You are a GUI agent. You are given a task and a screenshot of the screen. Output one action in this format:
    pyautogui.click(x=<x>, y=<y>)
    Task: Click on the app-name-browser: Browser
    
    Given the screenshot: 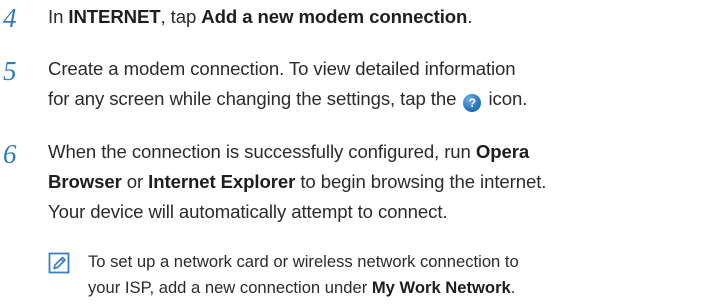 What is the action you would take?
    pyautogui.click(x=85, y=181)
    